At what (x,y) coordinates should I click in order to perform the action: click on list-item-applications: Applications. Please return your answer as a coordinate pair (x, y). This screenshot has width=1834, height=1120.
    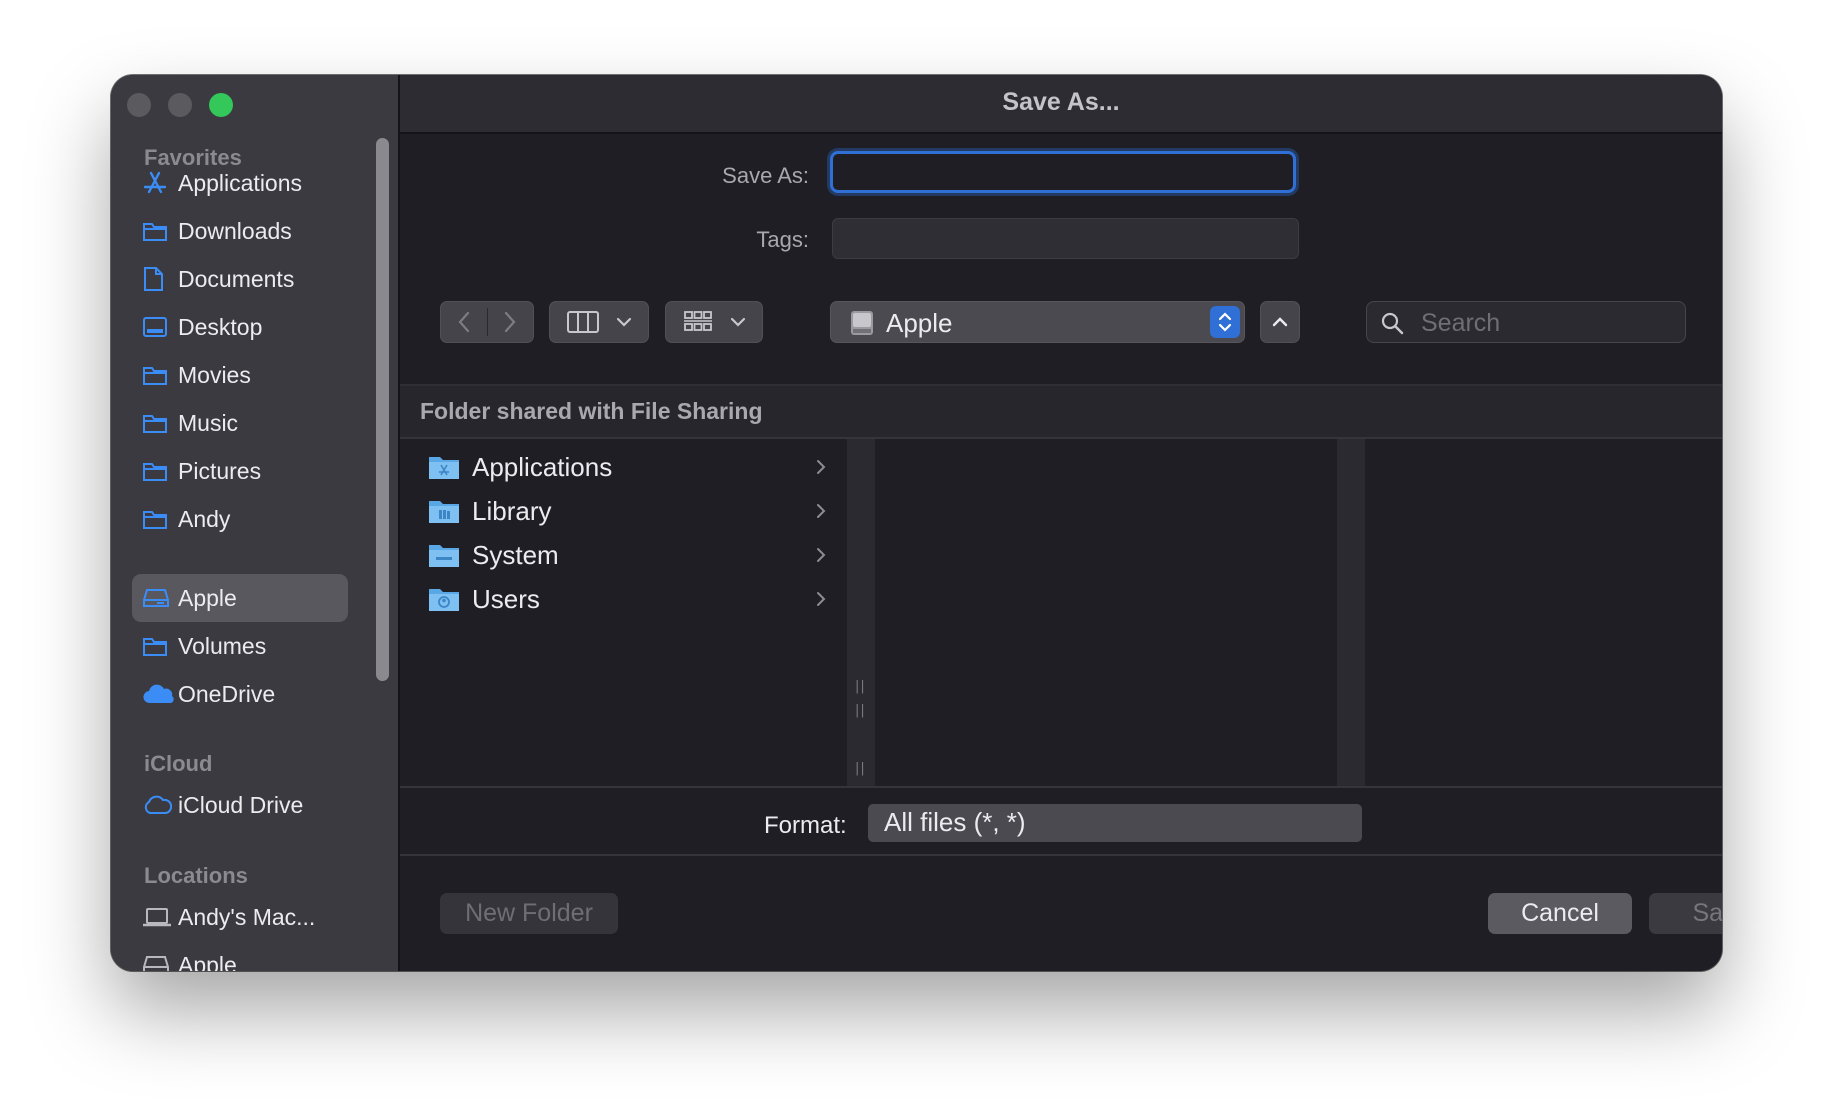
    Looking at the image, I should click on (628, 467).